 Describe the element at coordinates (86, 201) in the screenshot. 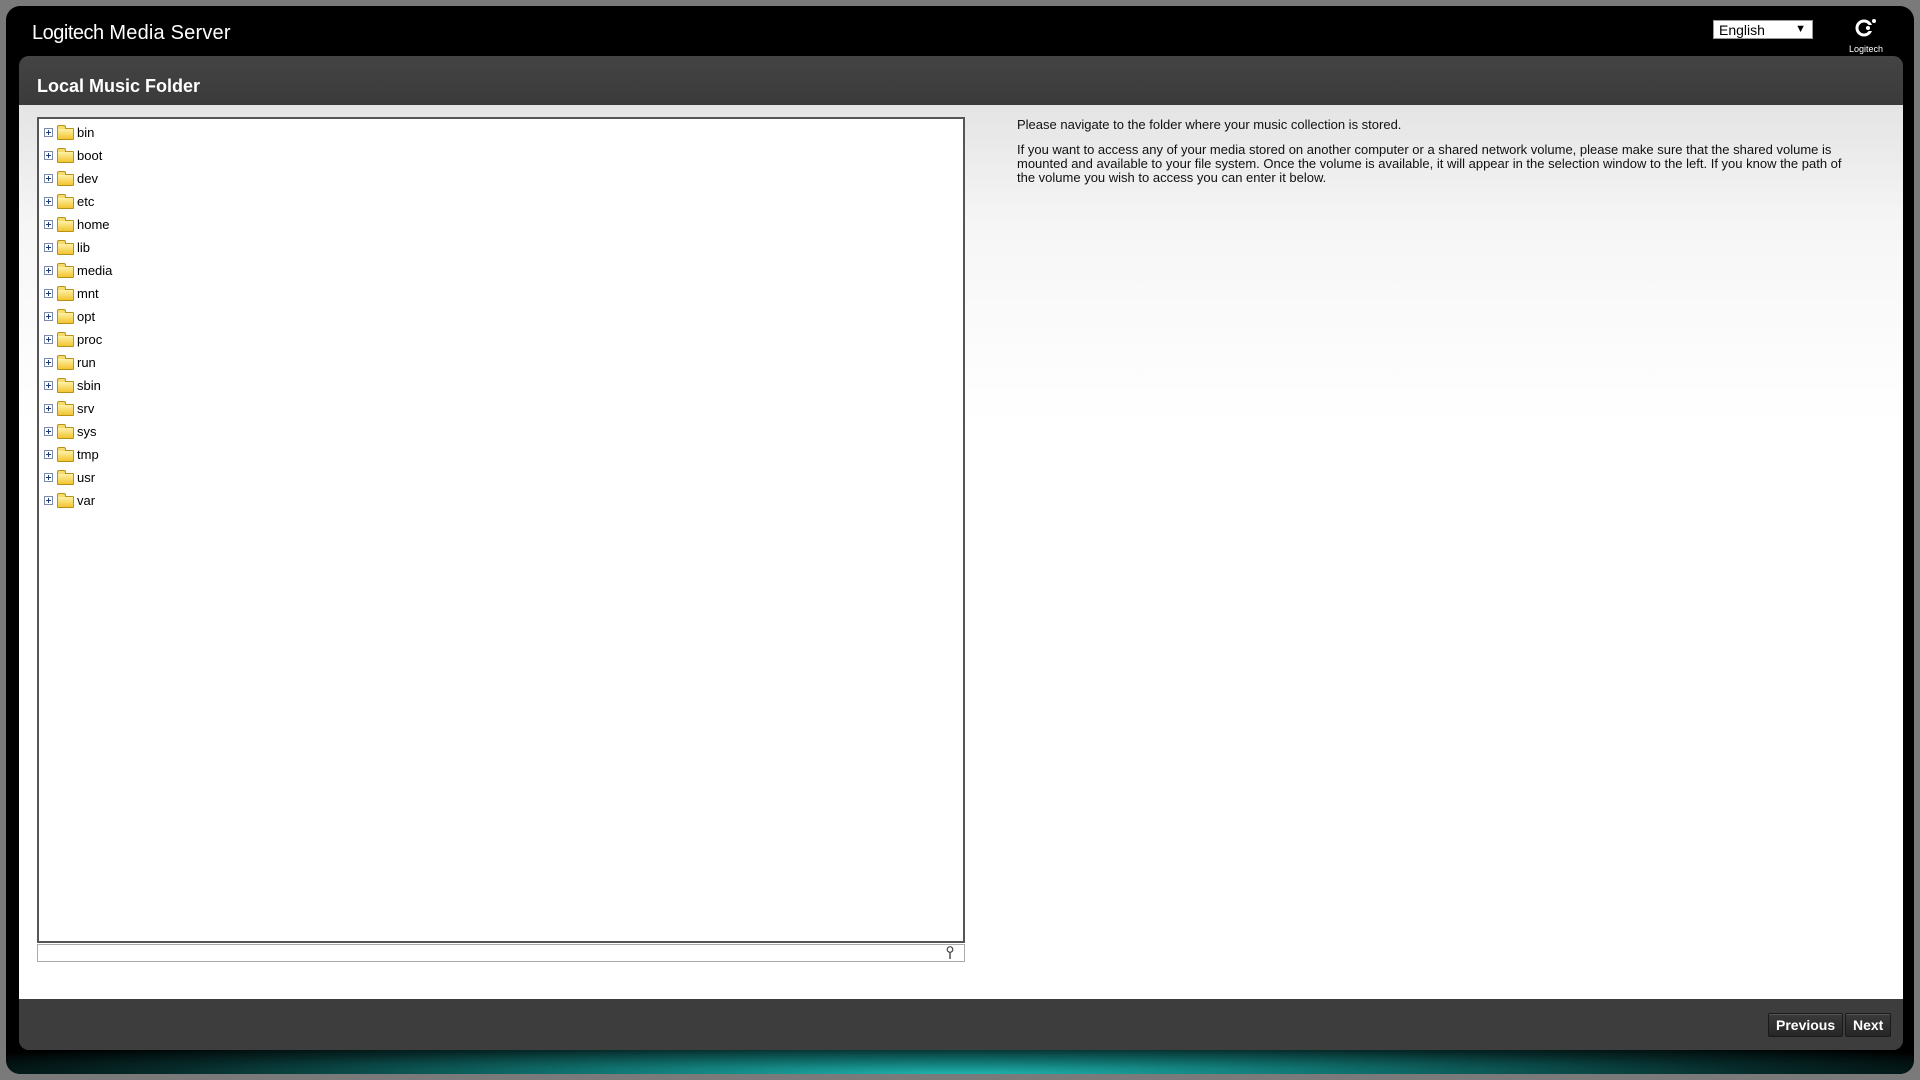

I see `tree-item-label: etc` at that location.